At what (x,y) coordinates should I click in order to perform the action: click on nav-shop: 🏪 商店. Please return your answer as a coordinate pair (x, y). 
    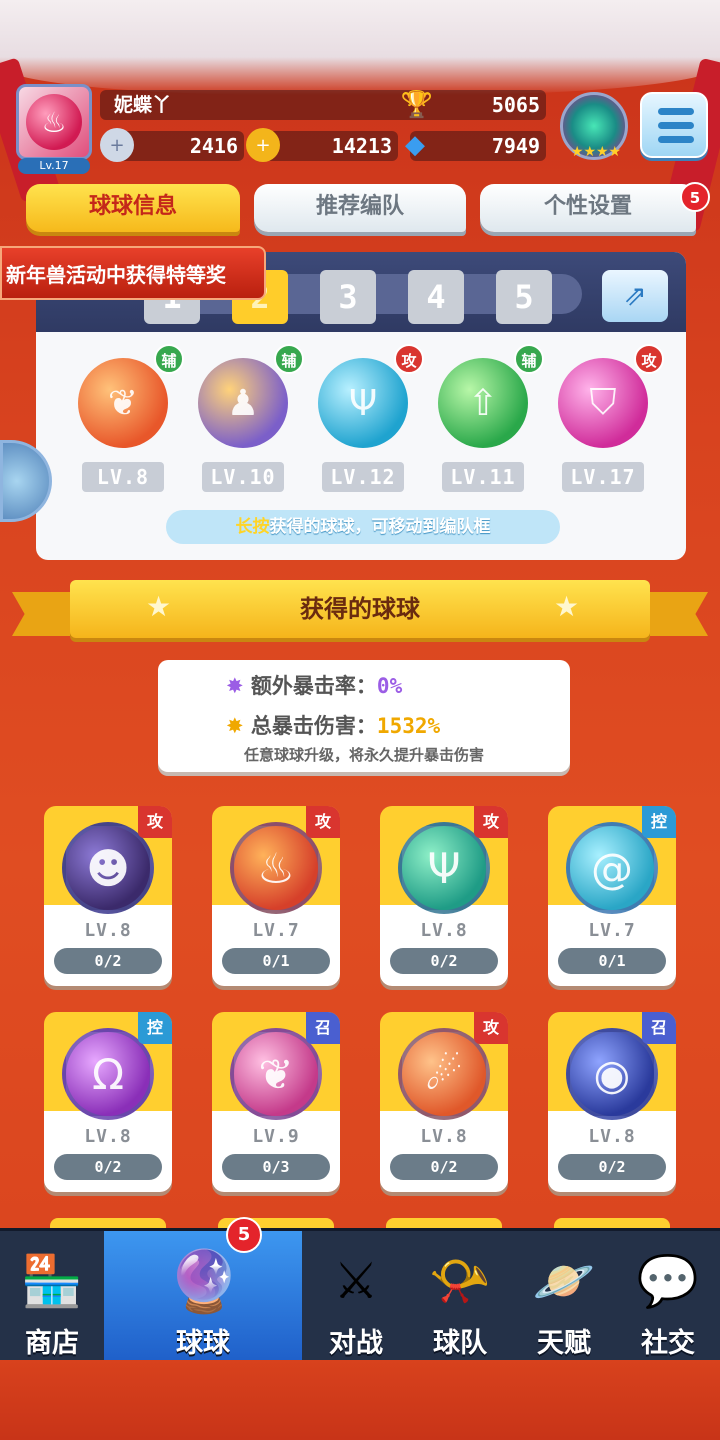
    Looking at the image, I should click on (52, 1297).